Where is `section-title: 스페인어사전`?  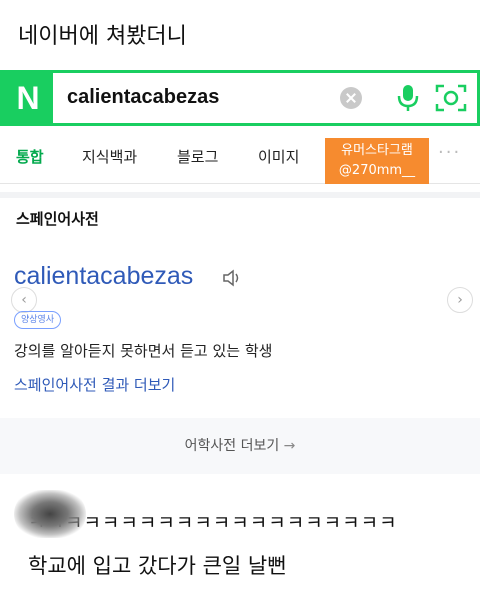 section-title: 스페인어사전 is located at coordinates (57, 219).